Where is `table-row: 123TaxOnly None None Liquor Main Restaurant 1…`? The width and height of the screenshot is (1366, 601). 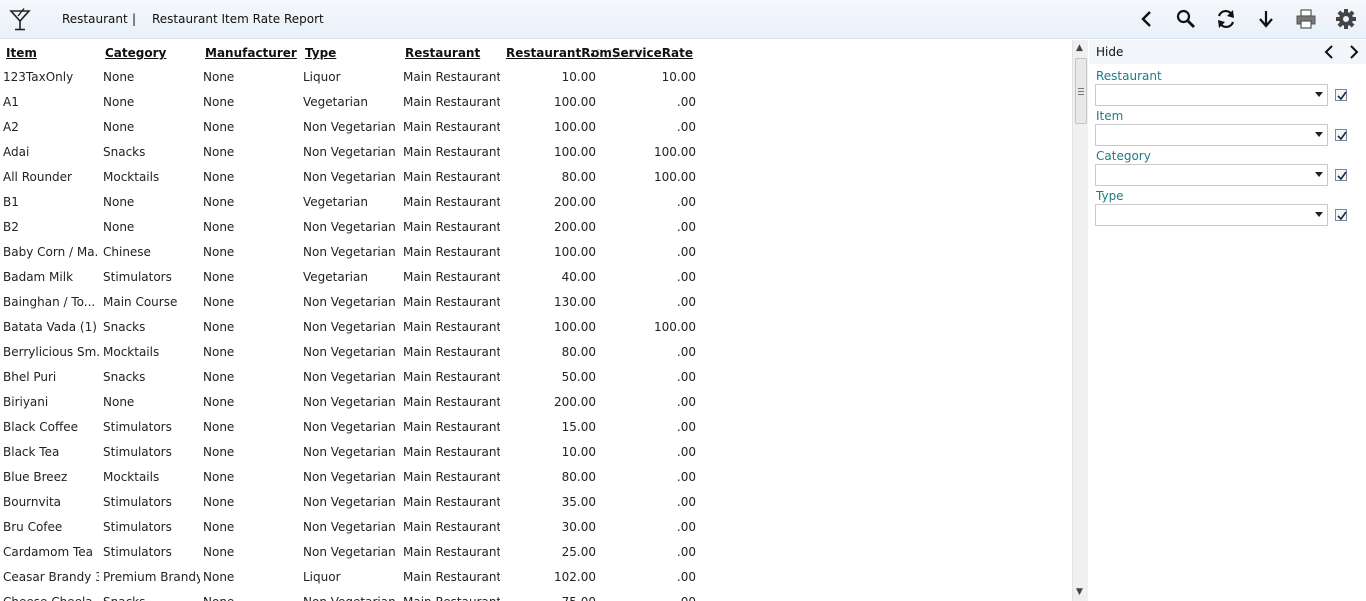 table-row: 123TaxOnly None None Liquor Main Restaurant 1… is located at coordinates (380, 77).